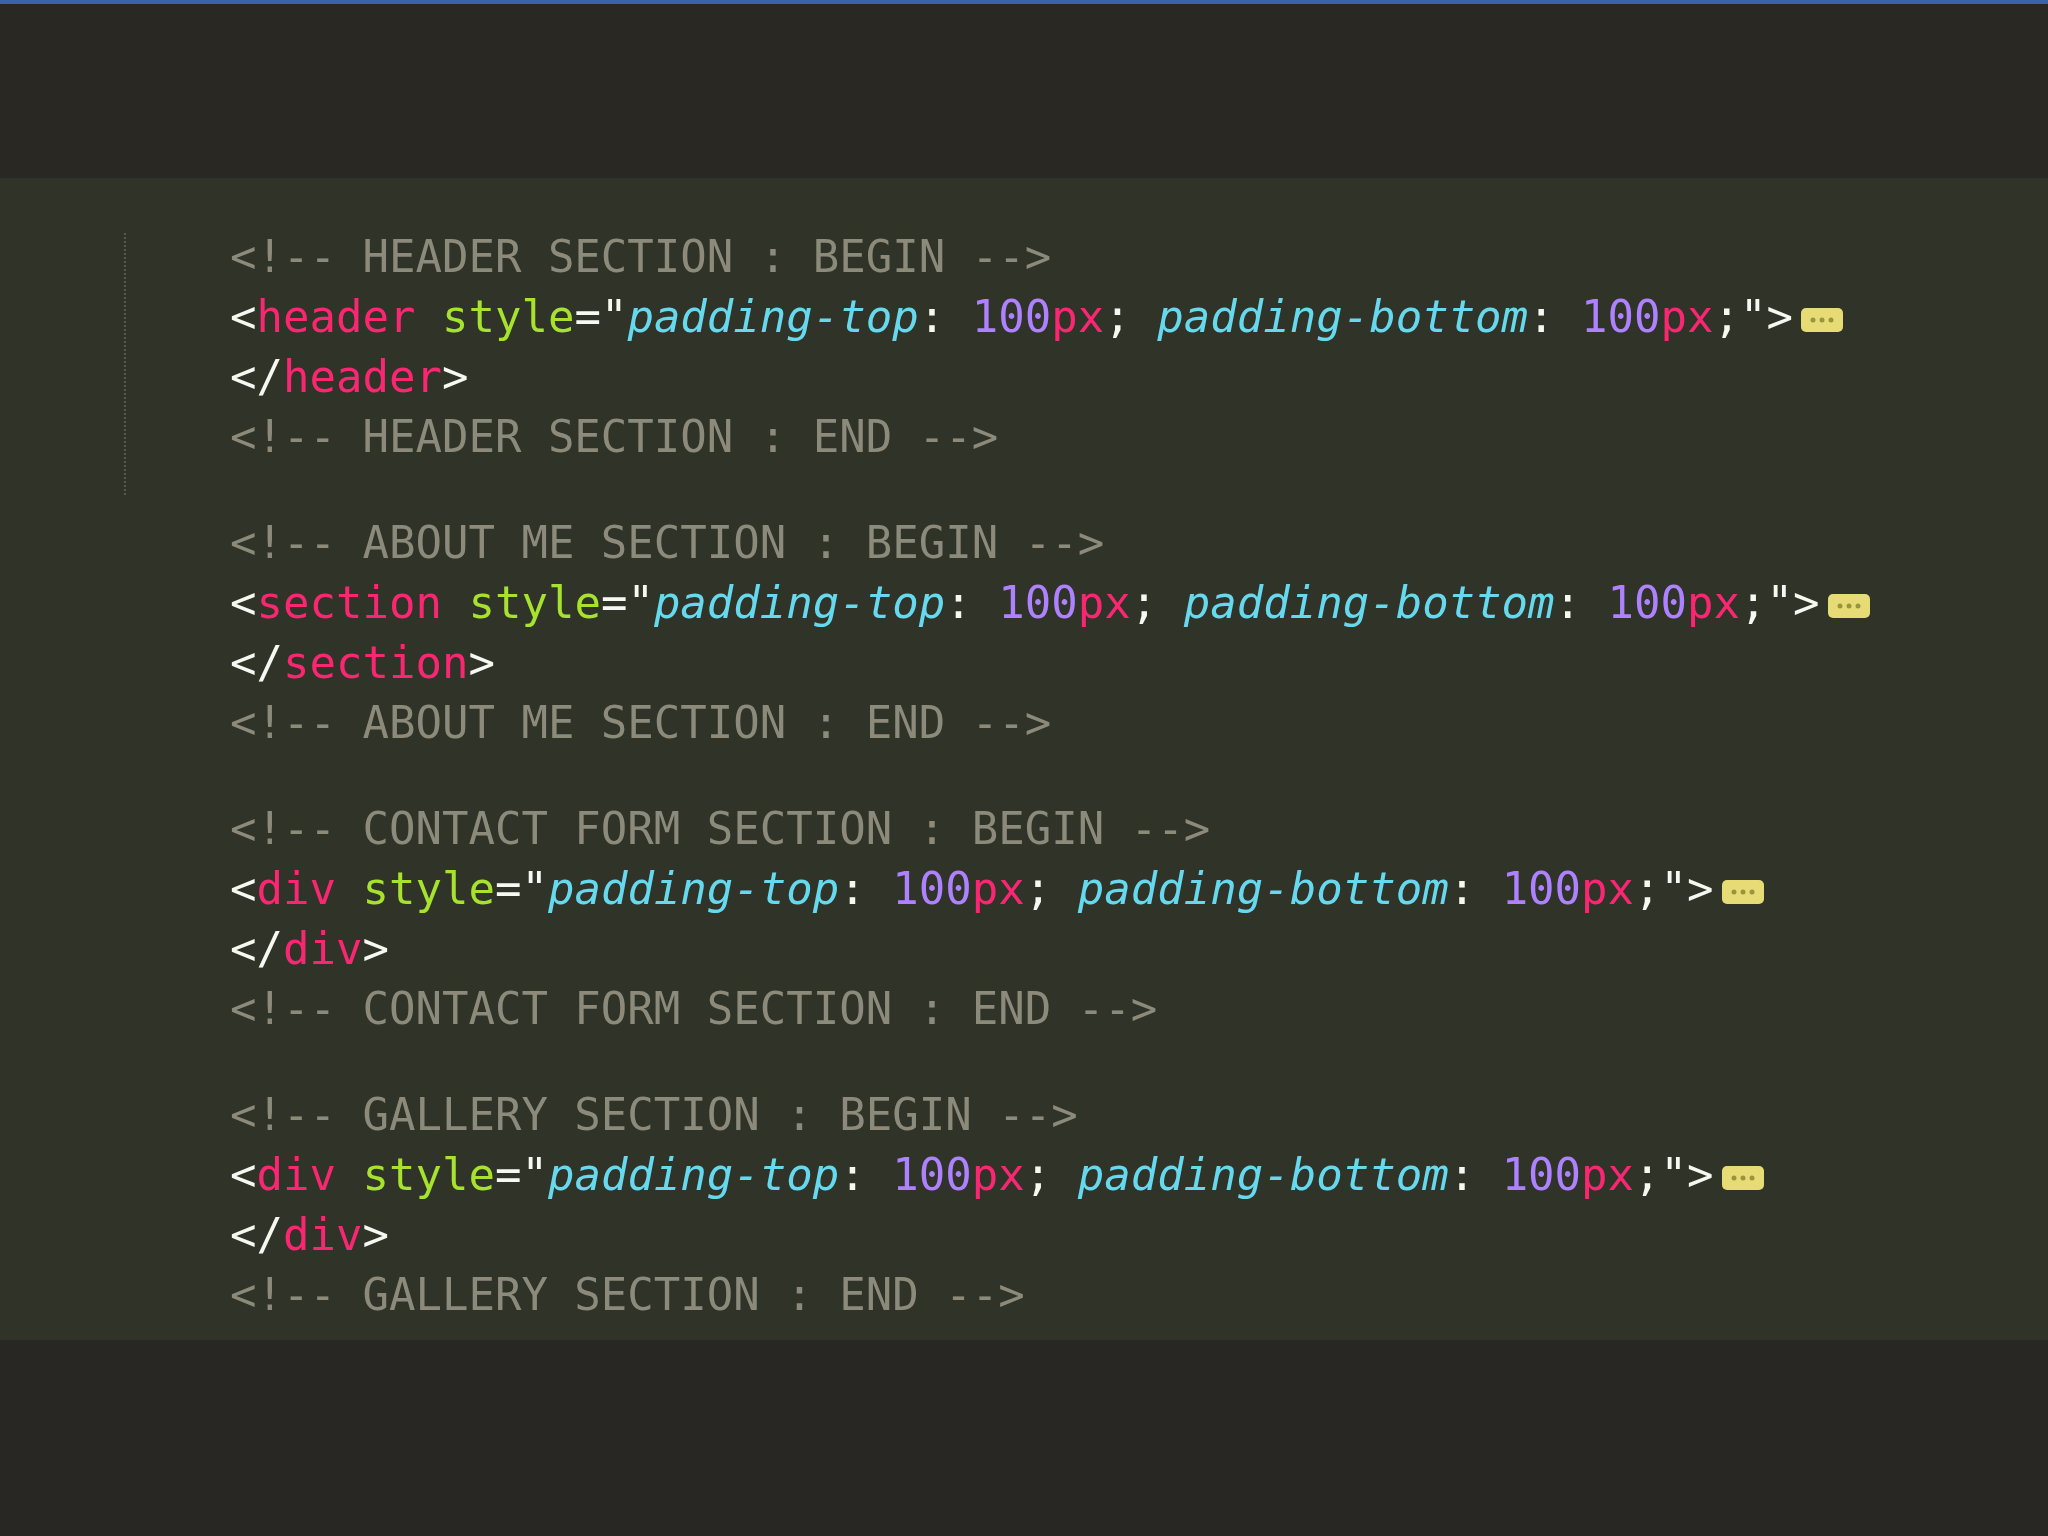 The image size is (2048, 1536). Describe the element at coordinates (627, 1294) in the screenshot. I see `code-comment: <!-- GALLERY SECTION : END -->` at that location.